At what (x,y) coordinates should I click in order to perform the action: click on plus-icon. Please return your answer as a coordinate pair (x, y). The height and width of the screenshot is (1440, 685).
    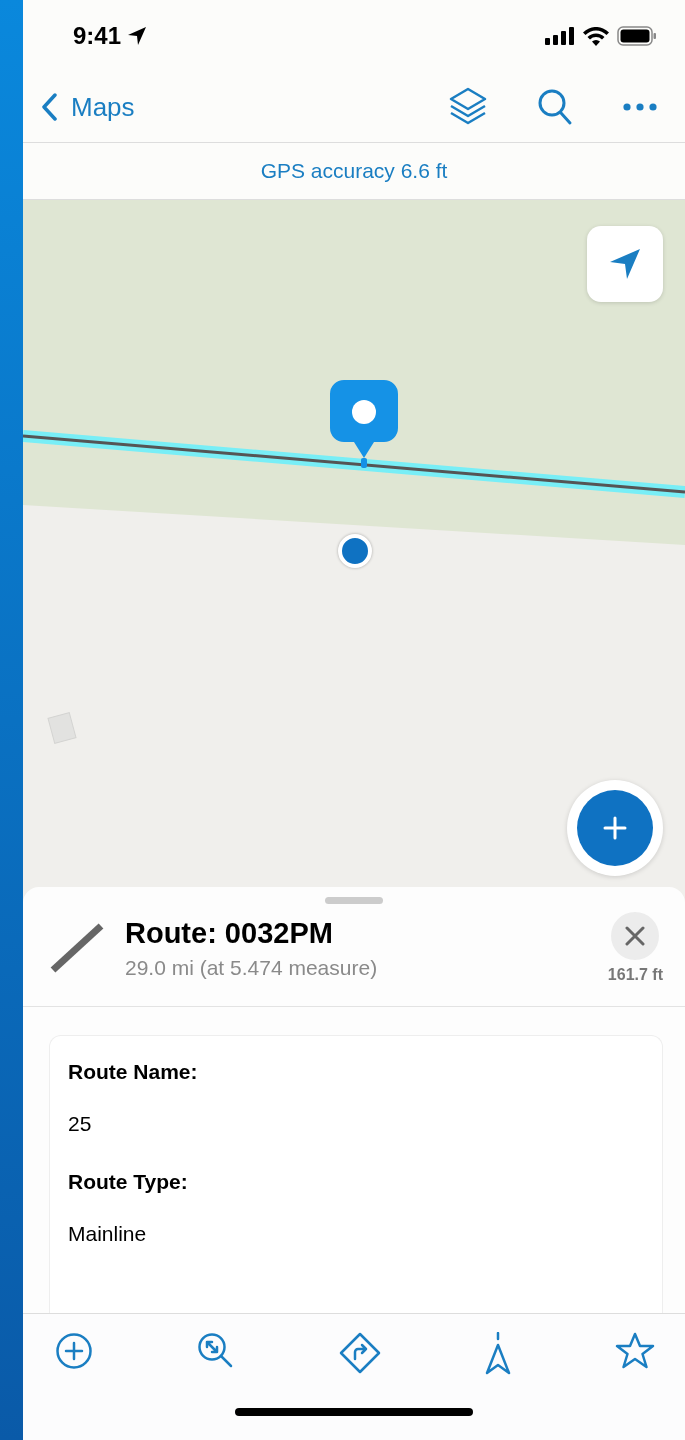
    Looking at the image, I should click on (615, 828).